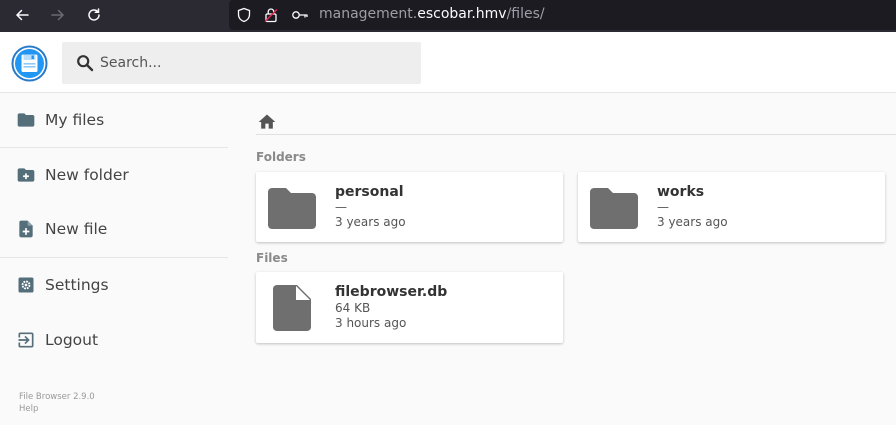 This screenshot has height=425, width=896. I want to click on shield-icon, so click(244, 15).